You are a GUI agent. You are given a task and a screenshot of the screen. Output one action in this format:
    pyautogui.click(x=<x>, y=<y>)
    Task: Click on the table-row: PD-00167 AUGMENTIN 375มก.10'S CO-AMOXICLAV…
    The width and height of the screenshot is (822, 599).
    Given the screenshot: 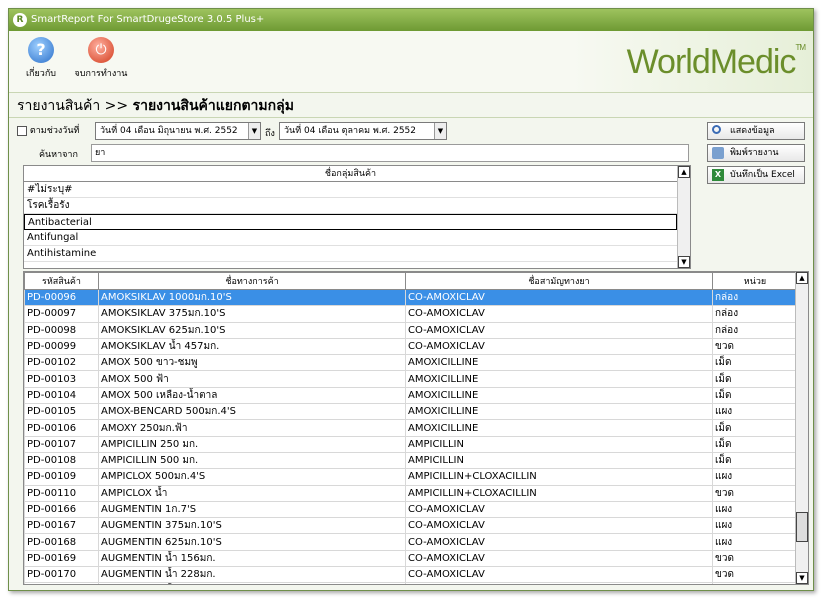 What is the action you would take?
    pyautogui.click(x=411, y=526)
    